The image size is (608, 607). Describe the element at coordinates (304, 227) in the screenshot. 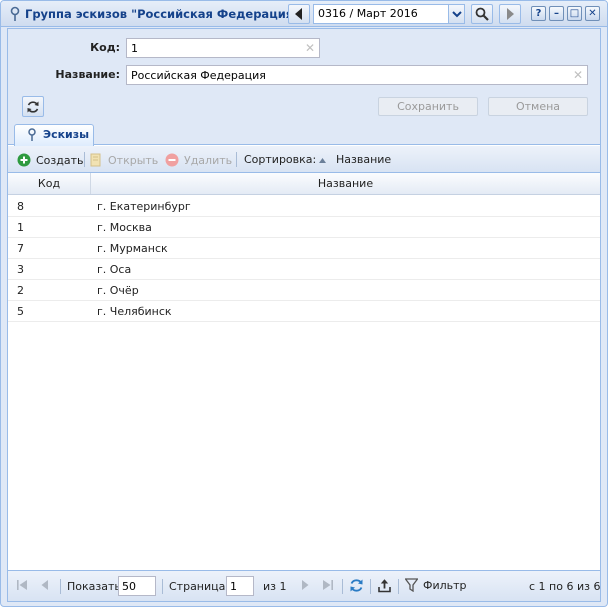

I see `table-row: 1 г. Москва` at that location.